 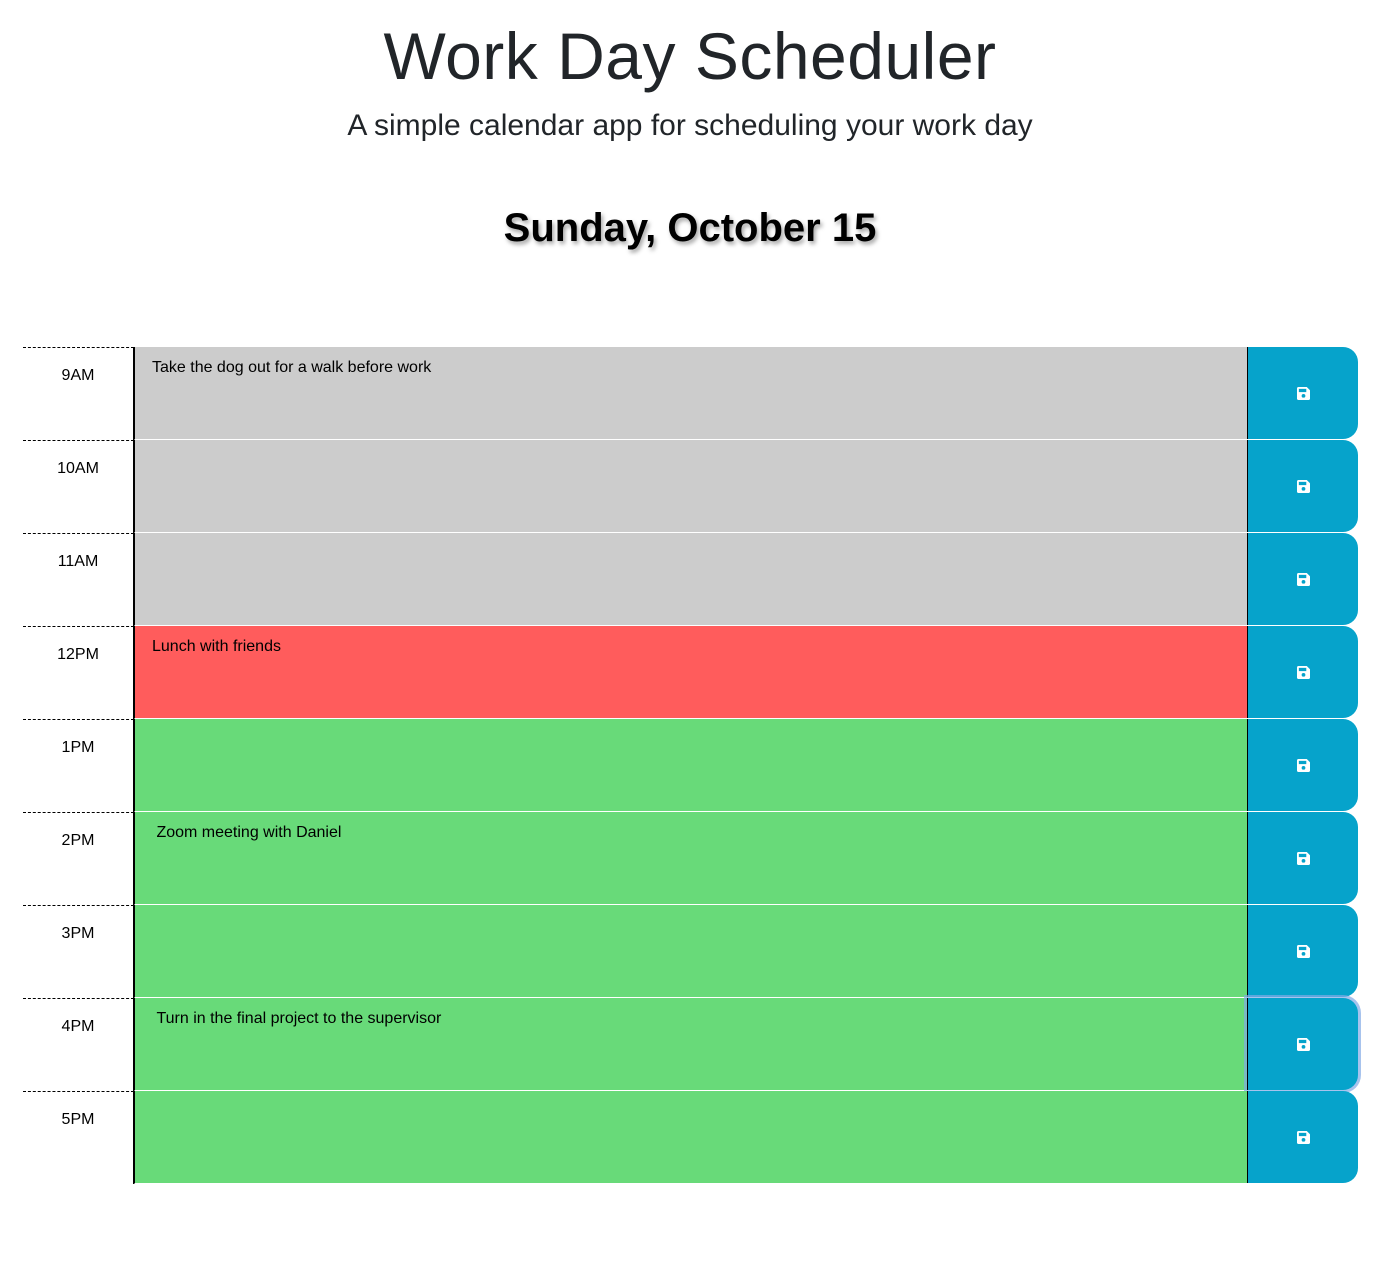 What do you see at coordinates (690, 228) in the screenshot?
I see `current-day: Sunday, October 15` at bounding box center [690, 228].